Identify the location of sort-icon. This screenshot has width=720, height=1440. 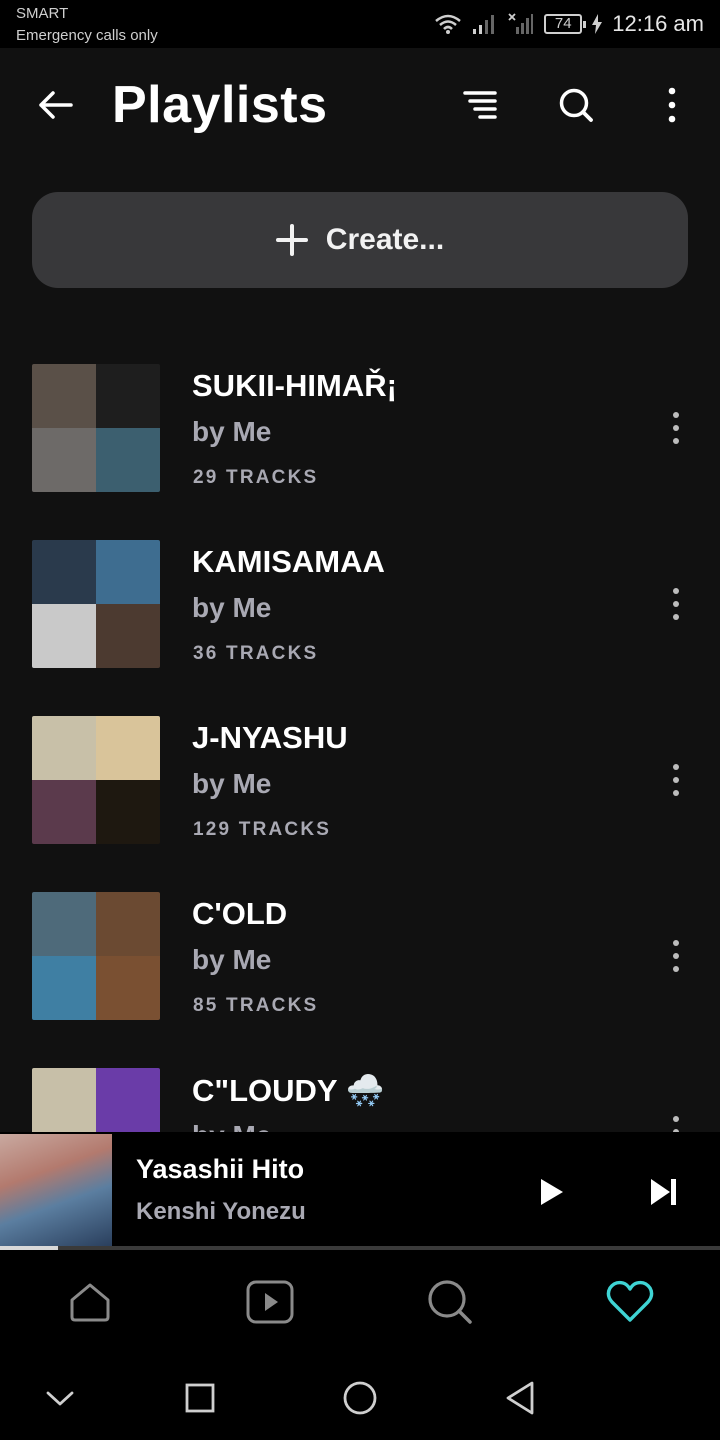
(480, 105).